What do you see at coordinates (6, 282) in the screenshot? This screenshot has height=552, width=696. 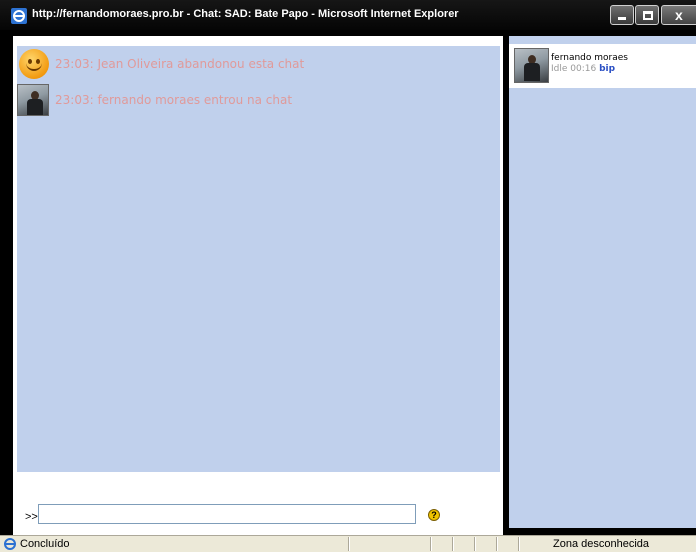 I see `window-left-edge` at bounding box center [6, 282].